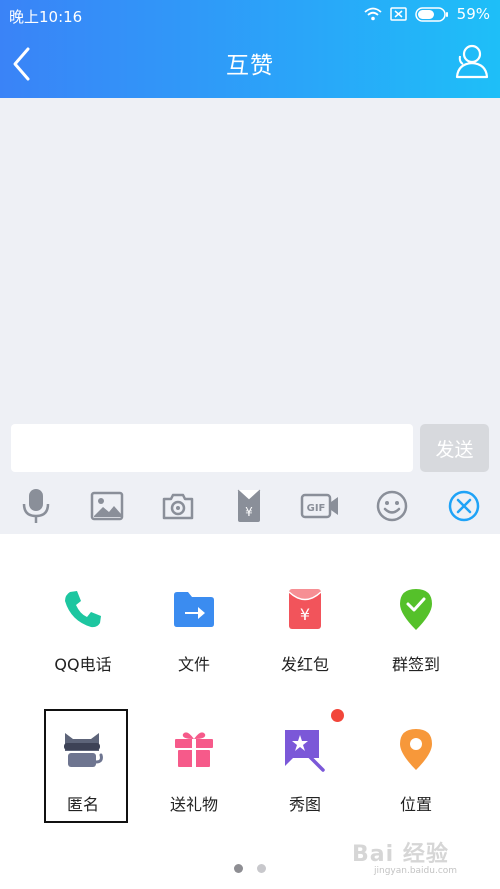 Image resolution: width=500 pixels, height=889 pixels. I want to click on battery-icon, so click(431, 14).